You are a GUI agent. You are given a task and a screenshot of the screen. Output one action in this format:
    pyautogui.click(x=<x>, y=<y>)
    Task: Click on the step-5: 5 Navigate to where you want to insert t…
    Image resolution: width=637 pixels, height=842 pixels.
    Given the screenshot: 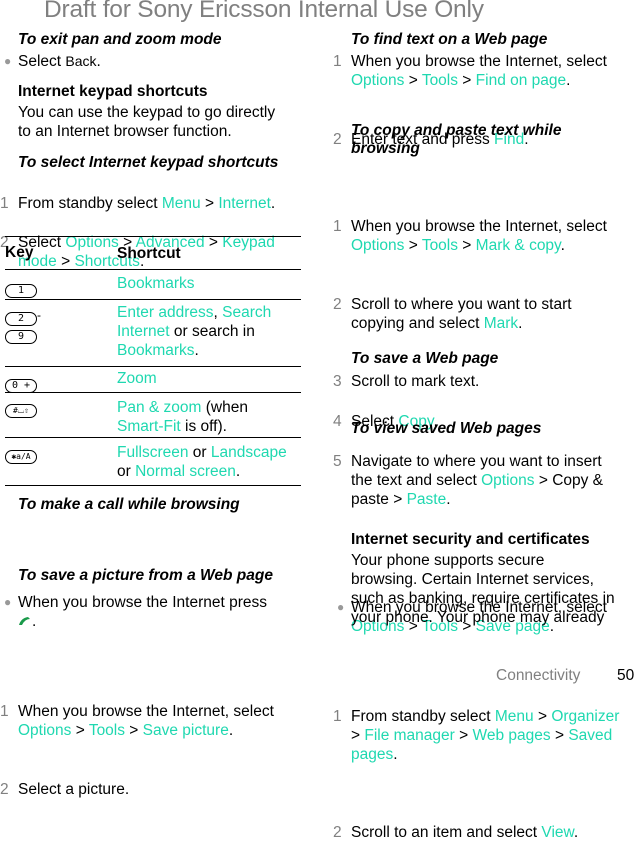 What is the action you would take?
    pyautogui.click(x=468, y=480)
    